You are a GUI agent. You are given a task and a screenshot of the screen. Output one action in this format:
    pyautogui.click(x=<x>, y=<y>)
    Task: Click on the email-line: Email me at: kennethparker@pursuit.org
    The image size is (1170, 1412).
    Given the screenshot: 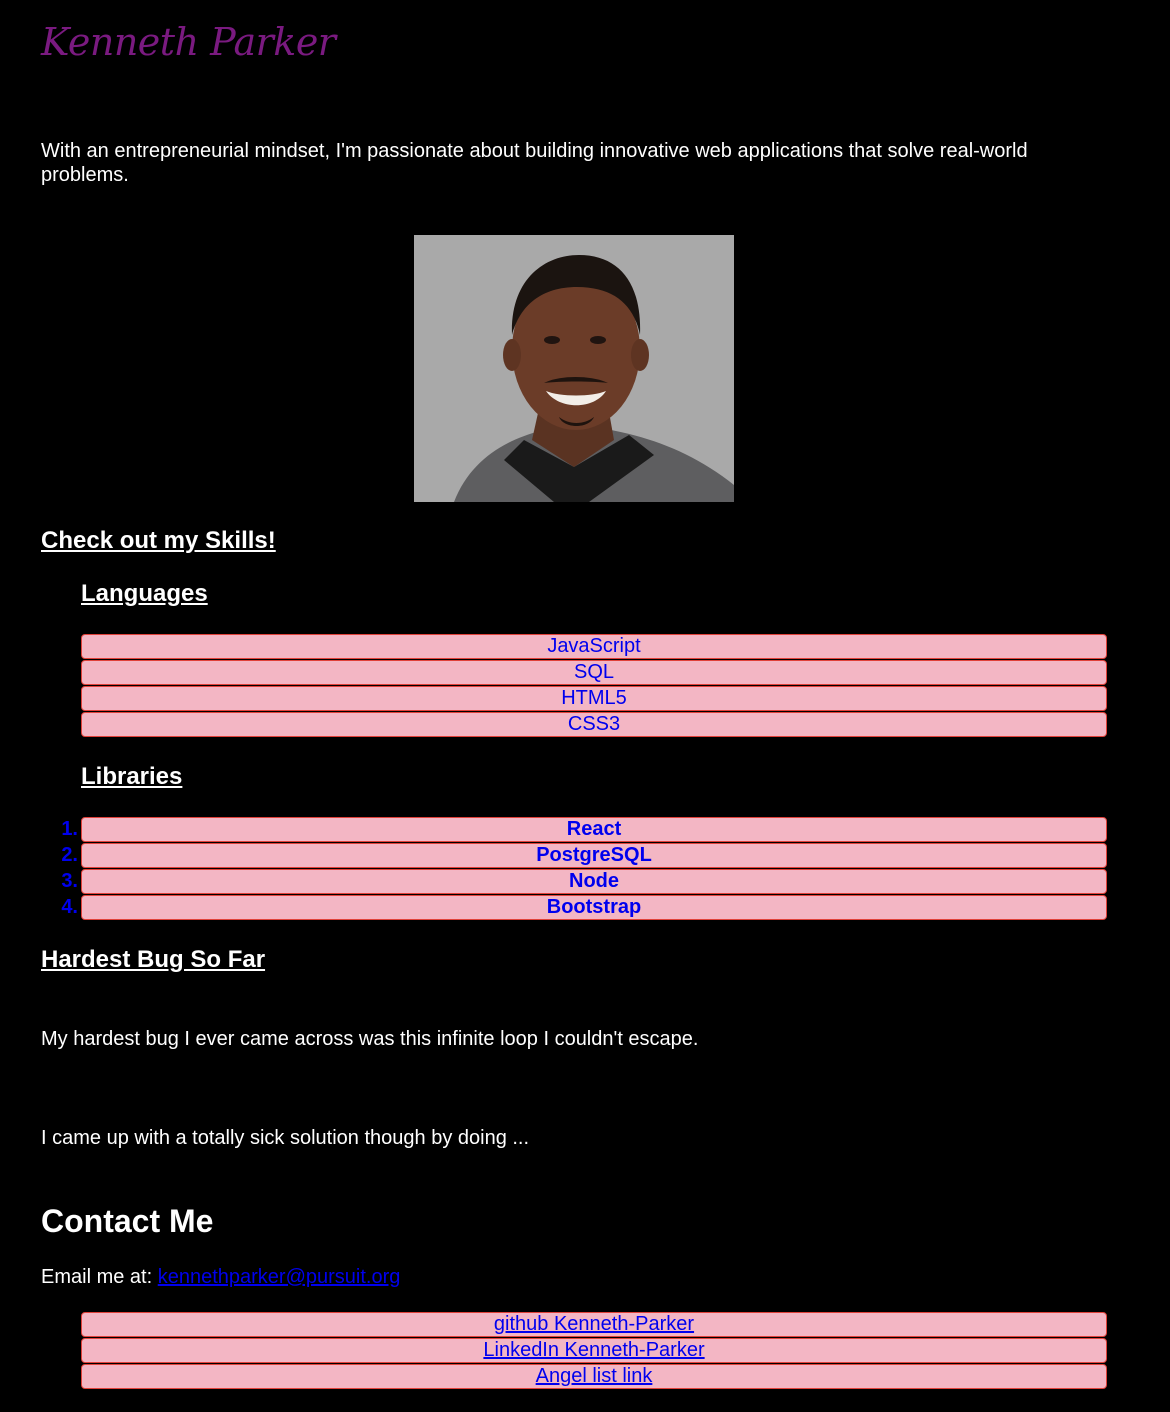 What is the action you would take?
    pyautogui.click(x=220, y=1277)
    